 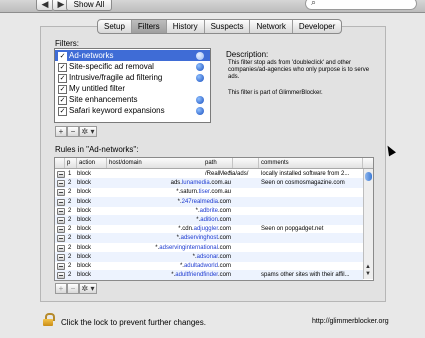 What do you see at coordinates (361, 5) in the screenshot?
I see `search-field: ⌕` at bounding box center [361, 5].